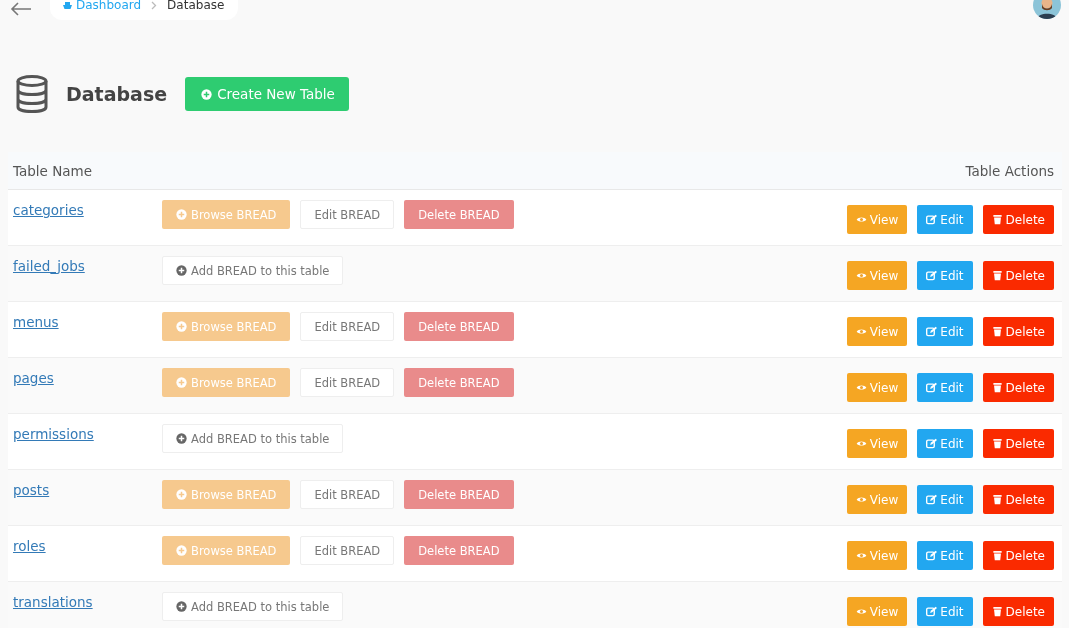 This screenshot has width=1069, height=628. What do you see at coordinates (267, 94) in the screenshot?
I see `create-table-button: Create New Table` at bounding box center [267, 94].